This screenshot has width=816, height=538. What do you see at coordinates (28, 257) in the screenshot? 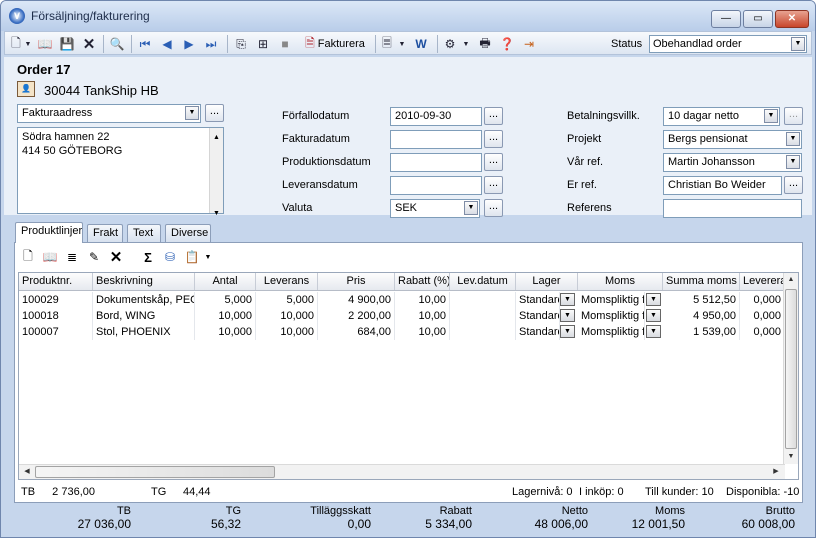
I see `new-row-icon: 🗋` at bounding box center [28, 257].